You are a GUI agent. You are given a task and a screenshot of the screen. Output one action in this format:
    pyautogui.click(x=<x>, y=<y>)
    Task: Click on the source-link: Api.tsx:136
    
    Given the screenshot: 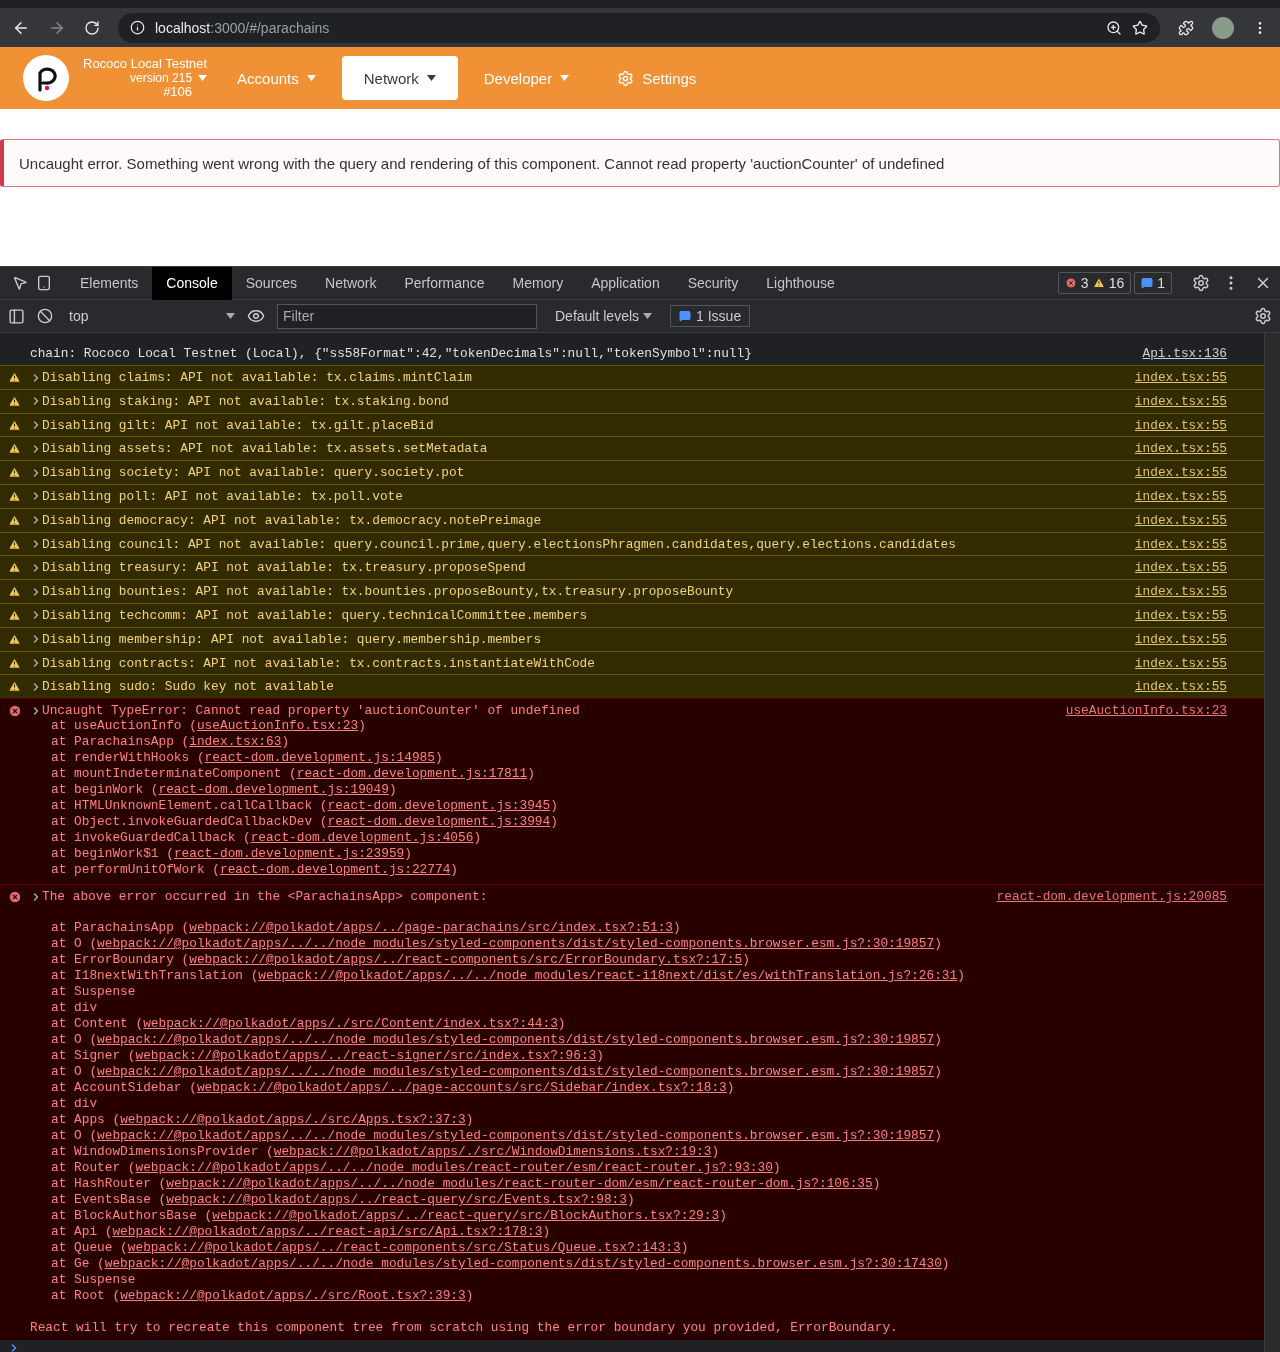 What is the action you would take?
    pyautogui.click(x=1184, y=353)
    